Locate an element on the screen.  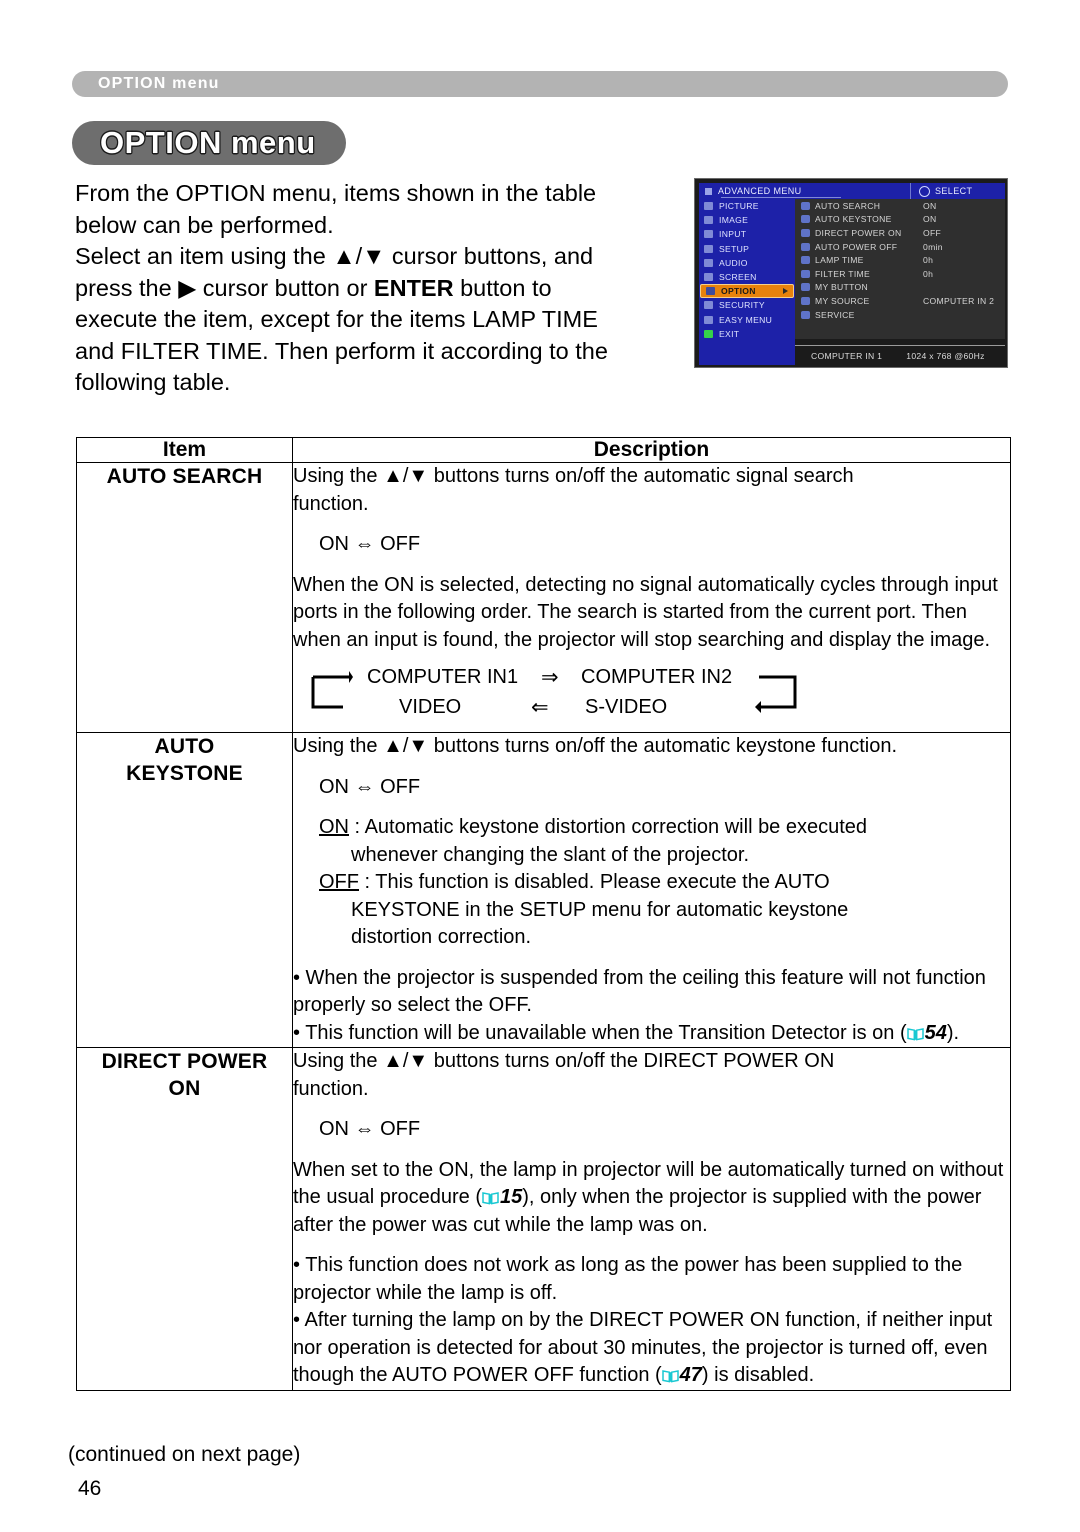
osd-row-label: FILTER TIME is located at coordinates (843, 273).